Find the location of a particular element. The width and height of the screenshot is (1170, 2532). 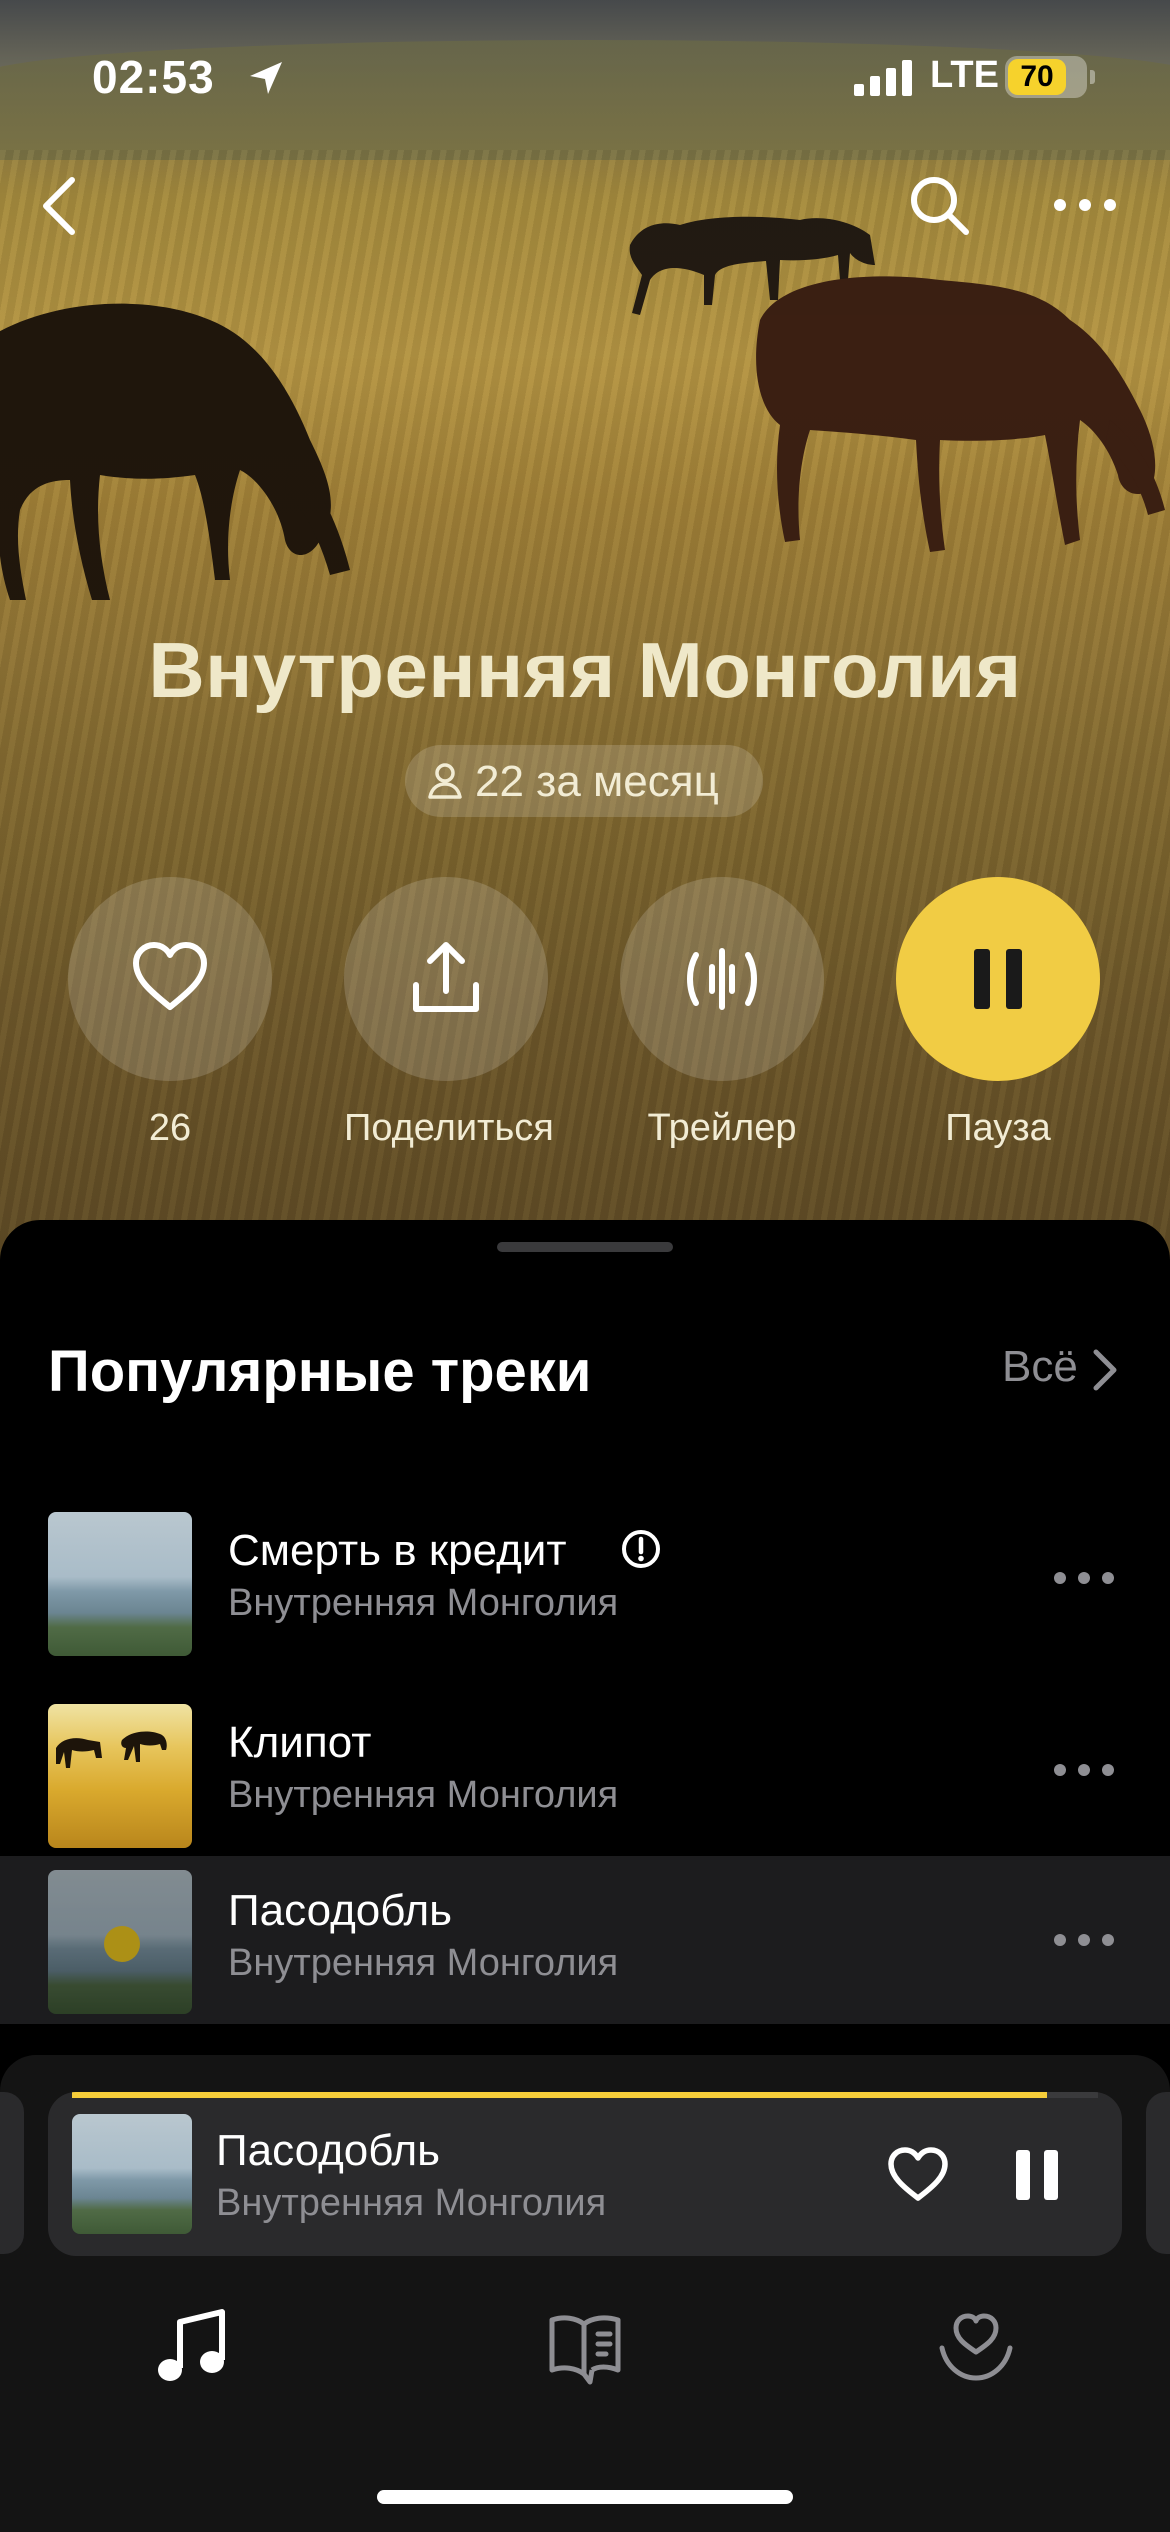

mini-player-next-peek is located at coordinates (1158, 2173).